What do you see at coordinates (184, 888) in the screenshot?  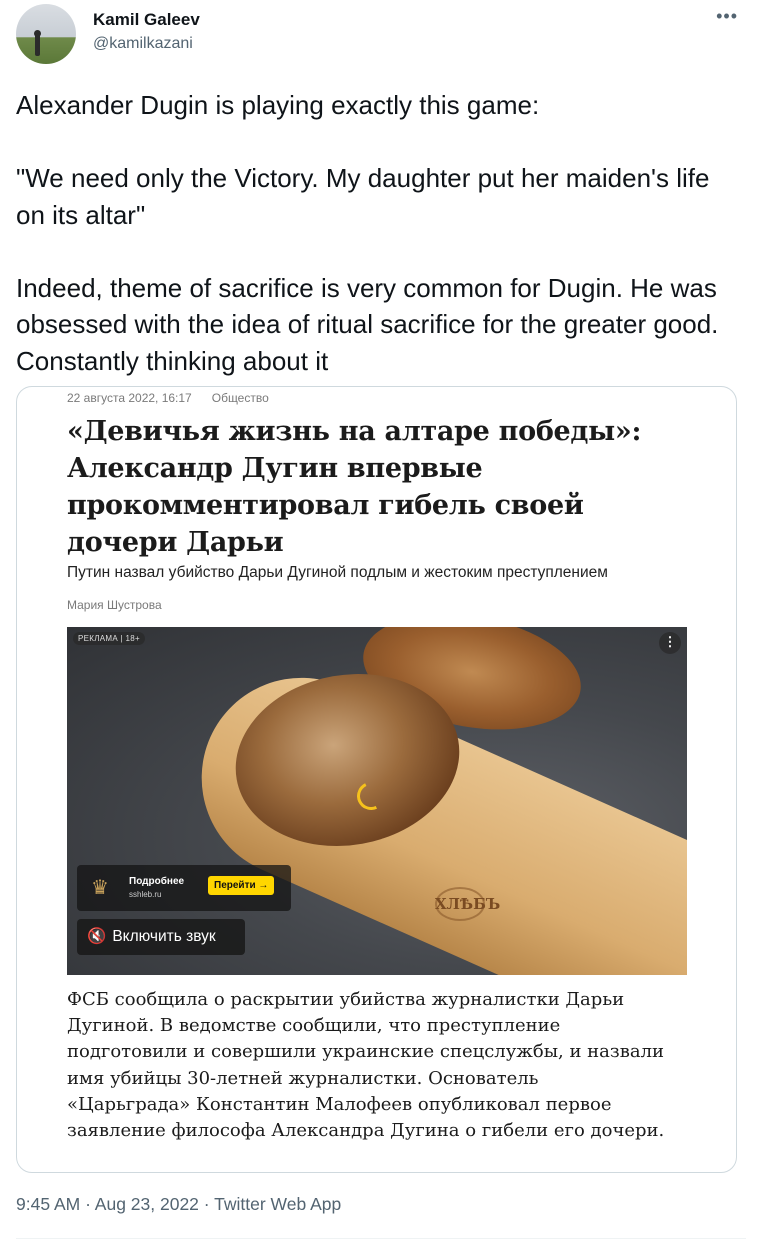 I see `ad-cta-box: ♛ Подробнее sshleb.ru Перейти →` at bounding box center [184, 888].